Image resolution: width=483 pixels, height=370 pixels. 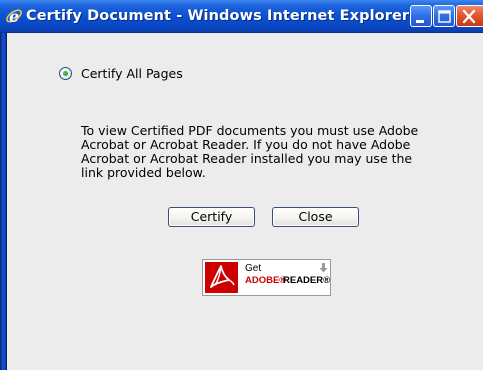 I want to click on certify-all-pages-radio, so click(x=65, y=73).